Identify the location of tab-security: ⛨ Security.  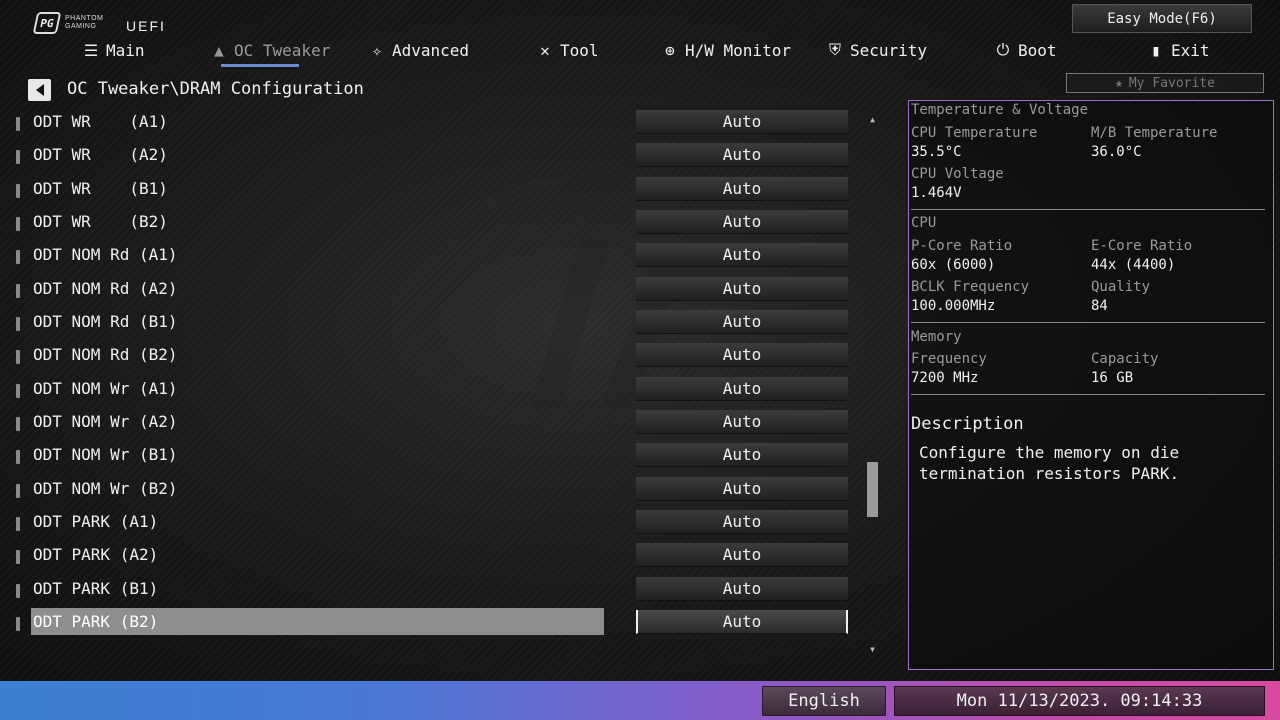
(876, 50).